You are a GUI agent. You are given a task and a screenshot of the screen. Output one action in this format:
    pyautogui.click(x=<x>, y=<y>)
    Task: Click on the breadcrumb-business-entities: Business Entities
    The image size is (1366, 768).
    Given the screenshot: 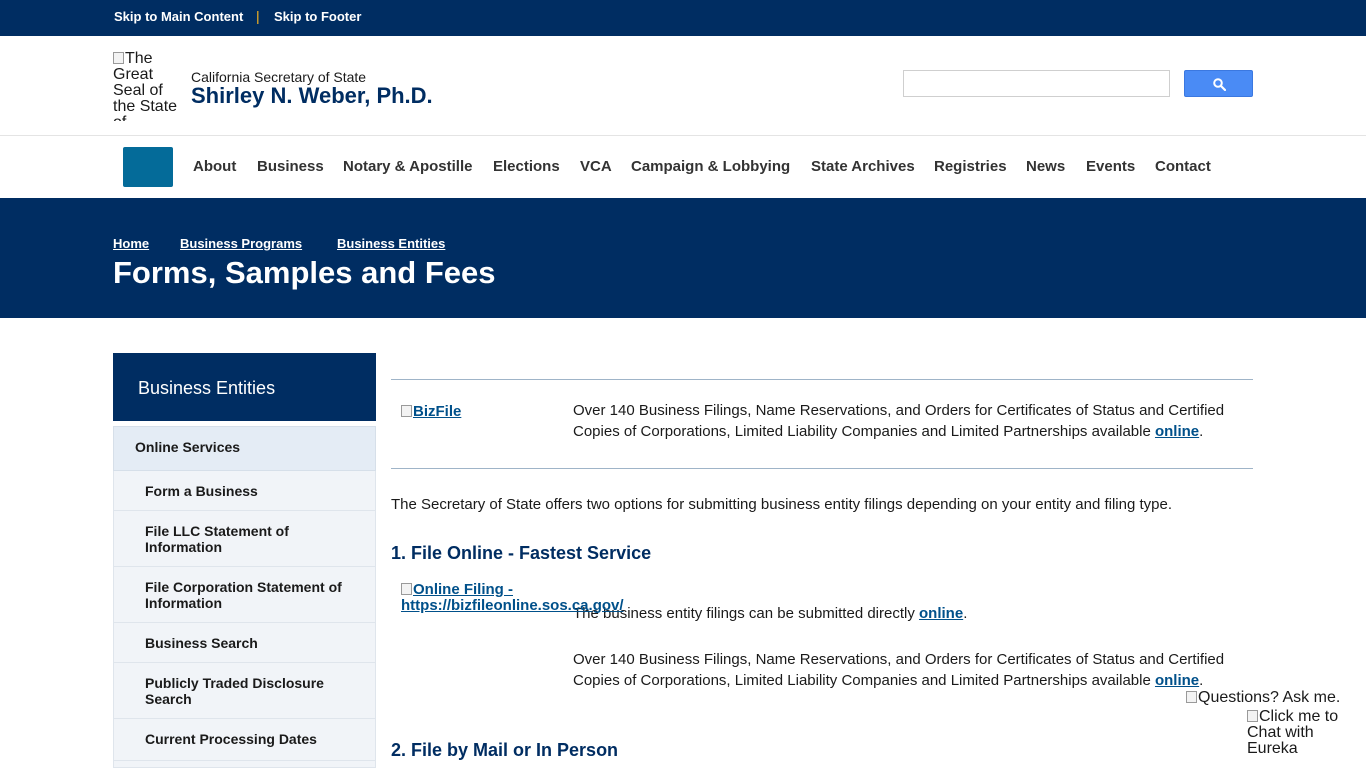 What is the action you would take?
    pyautogui.click(x=391, y=243)
    